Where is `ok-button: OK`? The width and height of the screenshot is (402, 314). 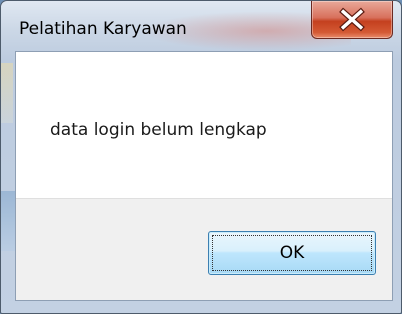
ok-button: OK is located at coordinates (292, 253).